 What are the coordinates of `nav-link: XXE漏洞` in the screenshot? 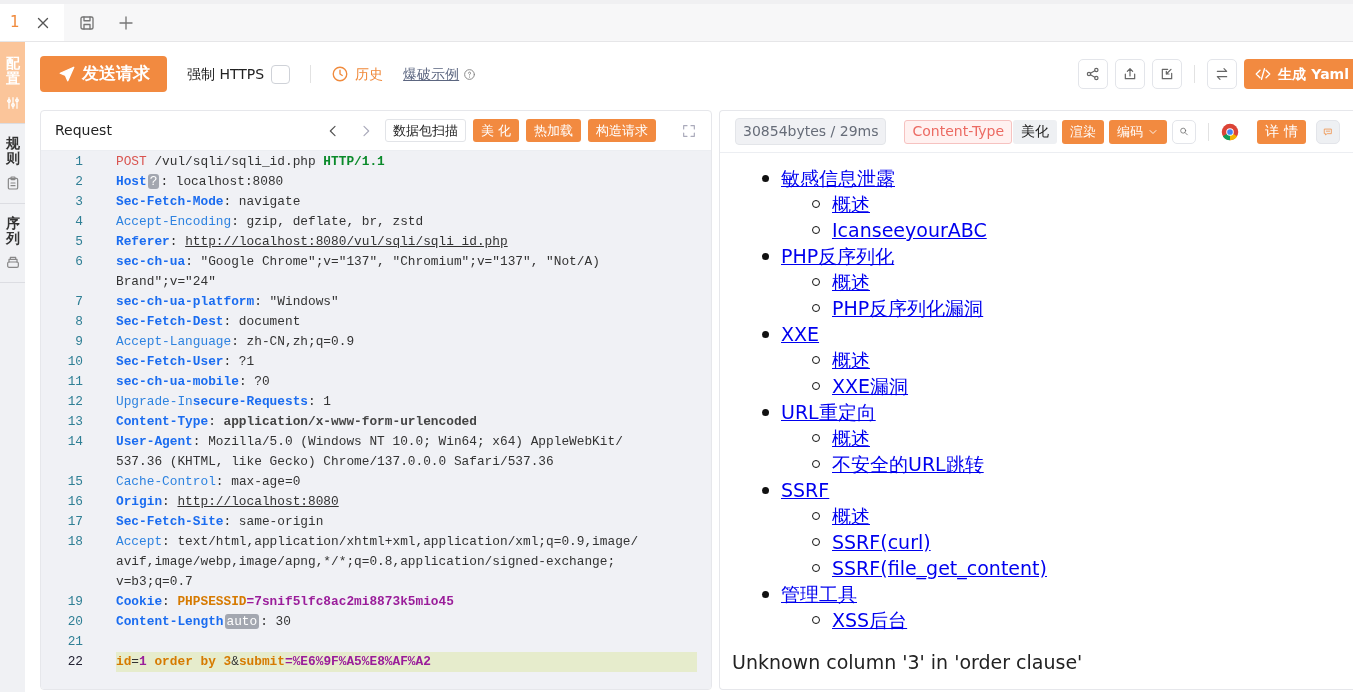 It's located at (870, 386).